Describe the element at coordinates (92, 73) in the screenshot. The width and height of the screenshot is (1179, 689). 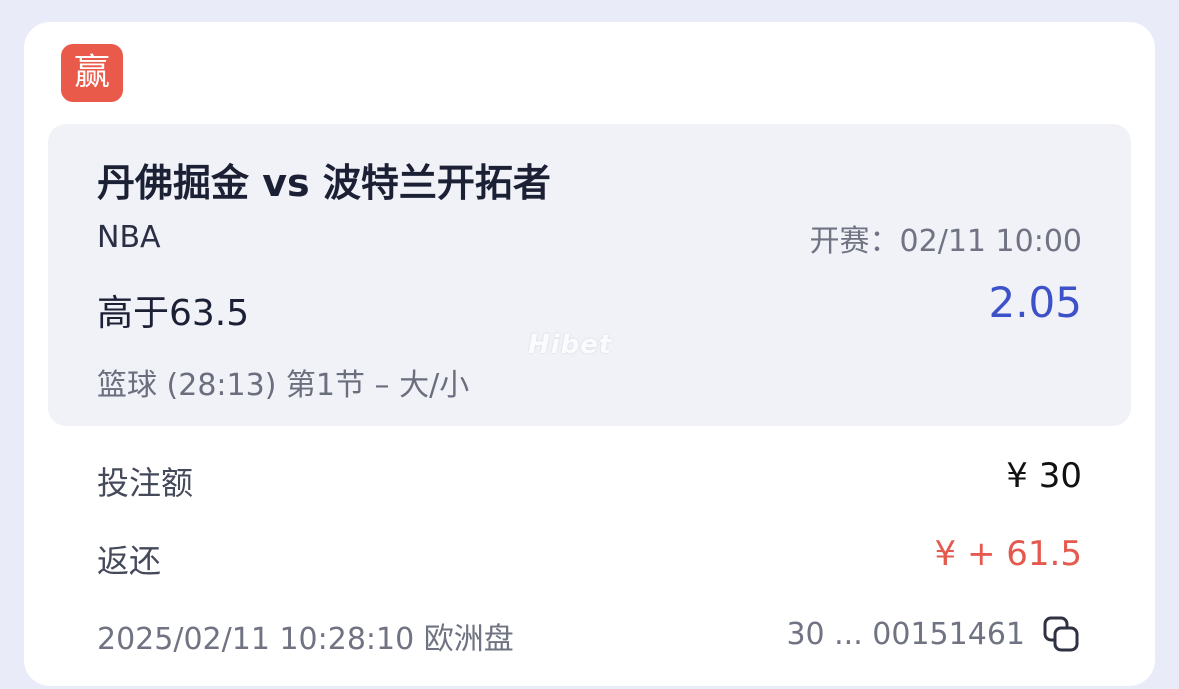
I see `win-badge: 赢` at that location.